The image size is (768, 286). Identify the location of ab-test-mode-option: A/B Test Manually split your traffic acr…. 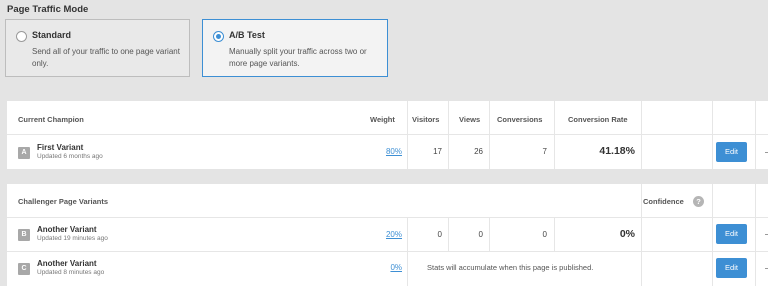
(295, 48).